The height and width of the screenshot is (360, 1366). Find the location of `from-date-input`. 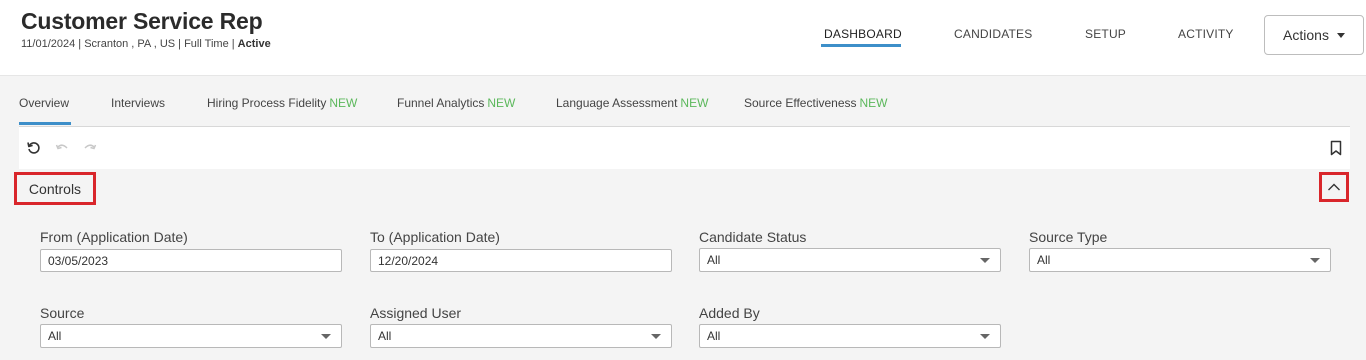

from-date-input is located at coordinates (191, 260).